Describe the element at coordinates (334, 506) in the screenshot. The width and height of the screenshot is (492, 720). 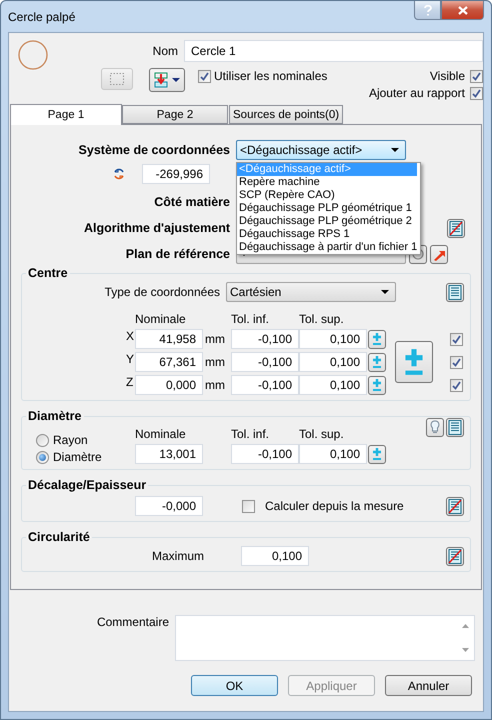
I see `compute-label: Calculer depuis la mesure` at that location.